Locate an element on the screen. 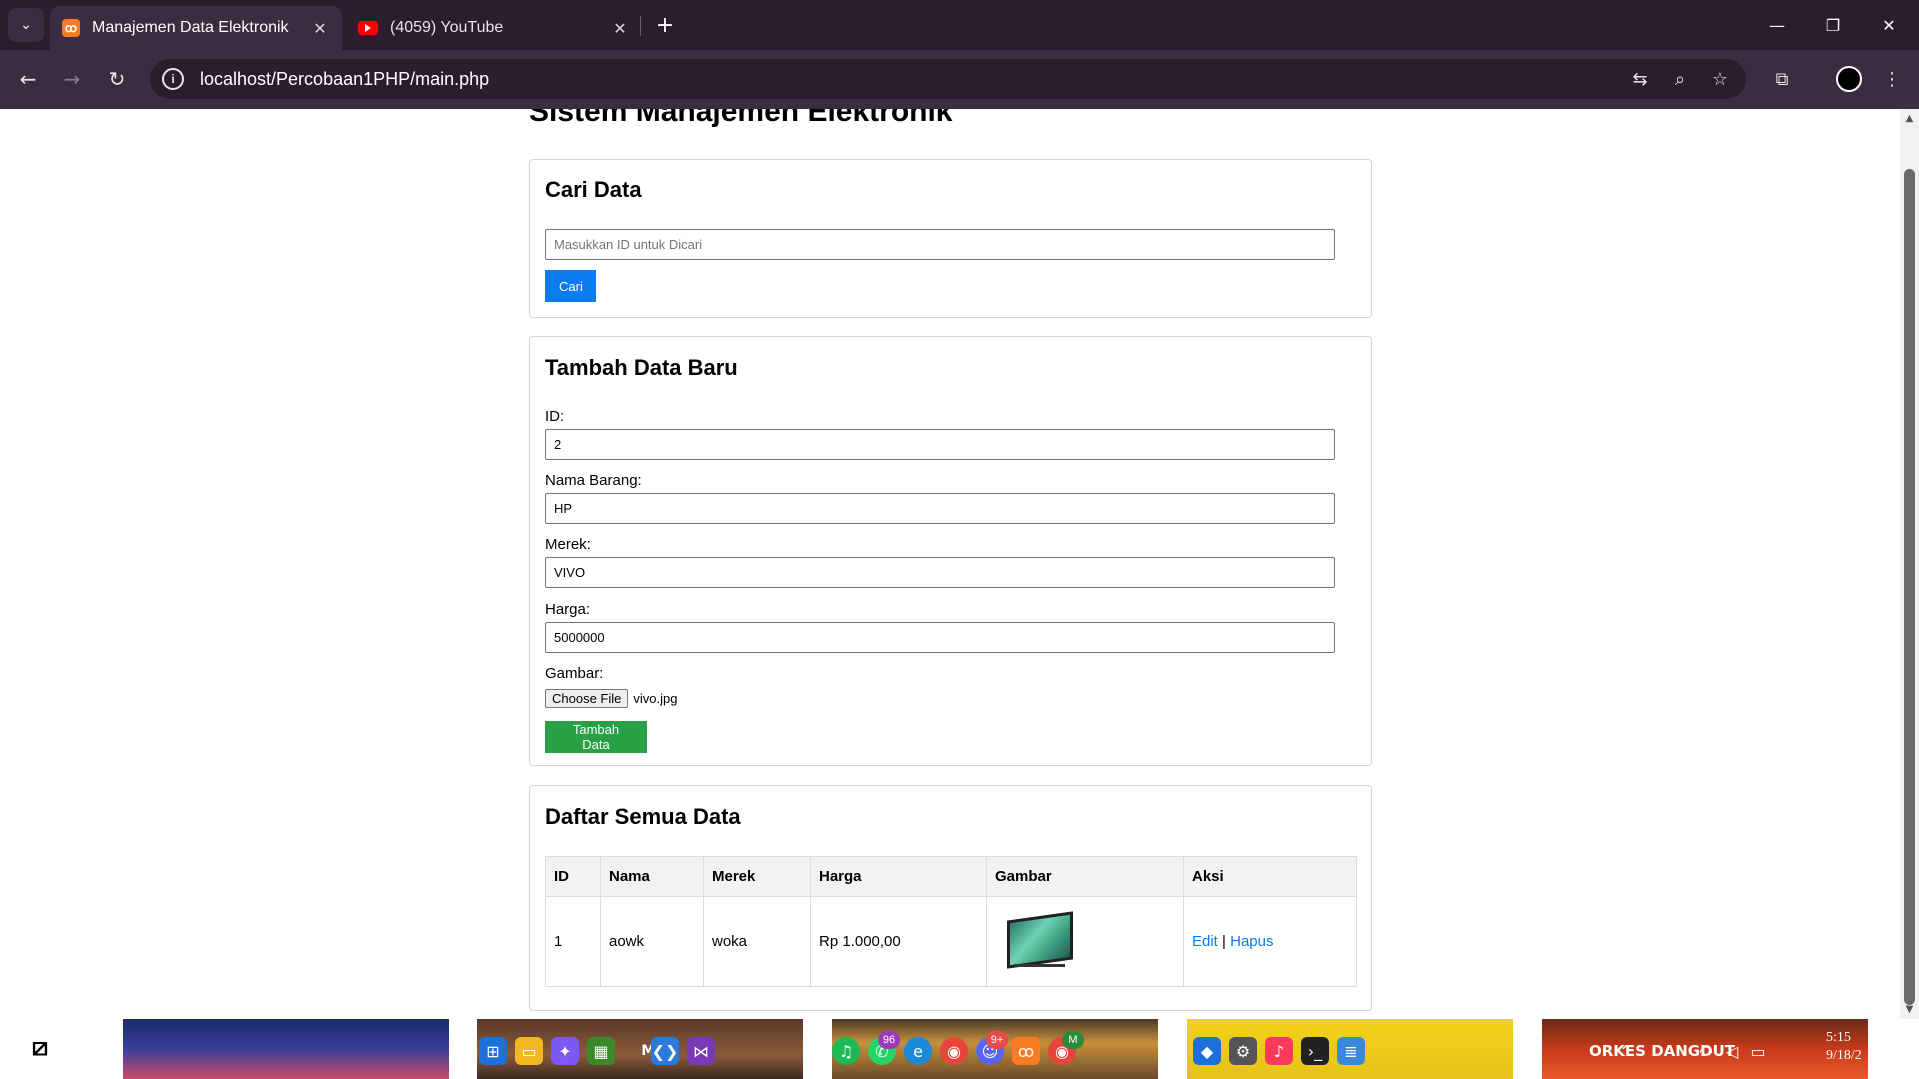 The height and width of the screenshot is (1079, 1919). search-card: Cari Data Cari is located at coordinates (950, 238).